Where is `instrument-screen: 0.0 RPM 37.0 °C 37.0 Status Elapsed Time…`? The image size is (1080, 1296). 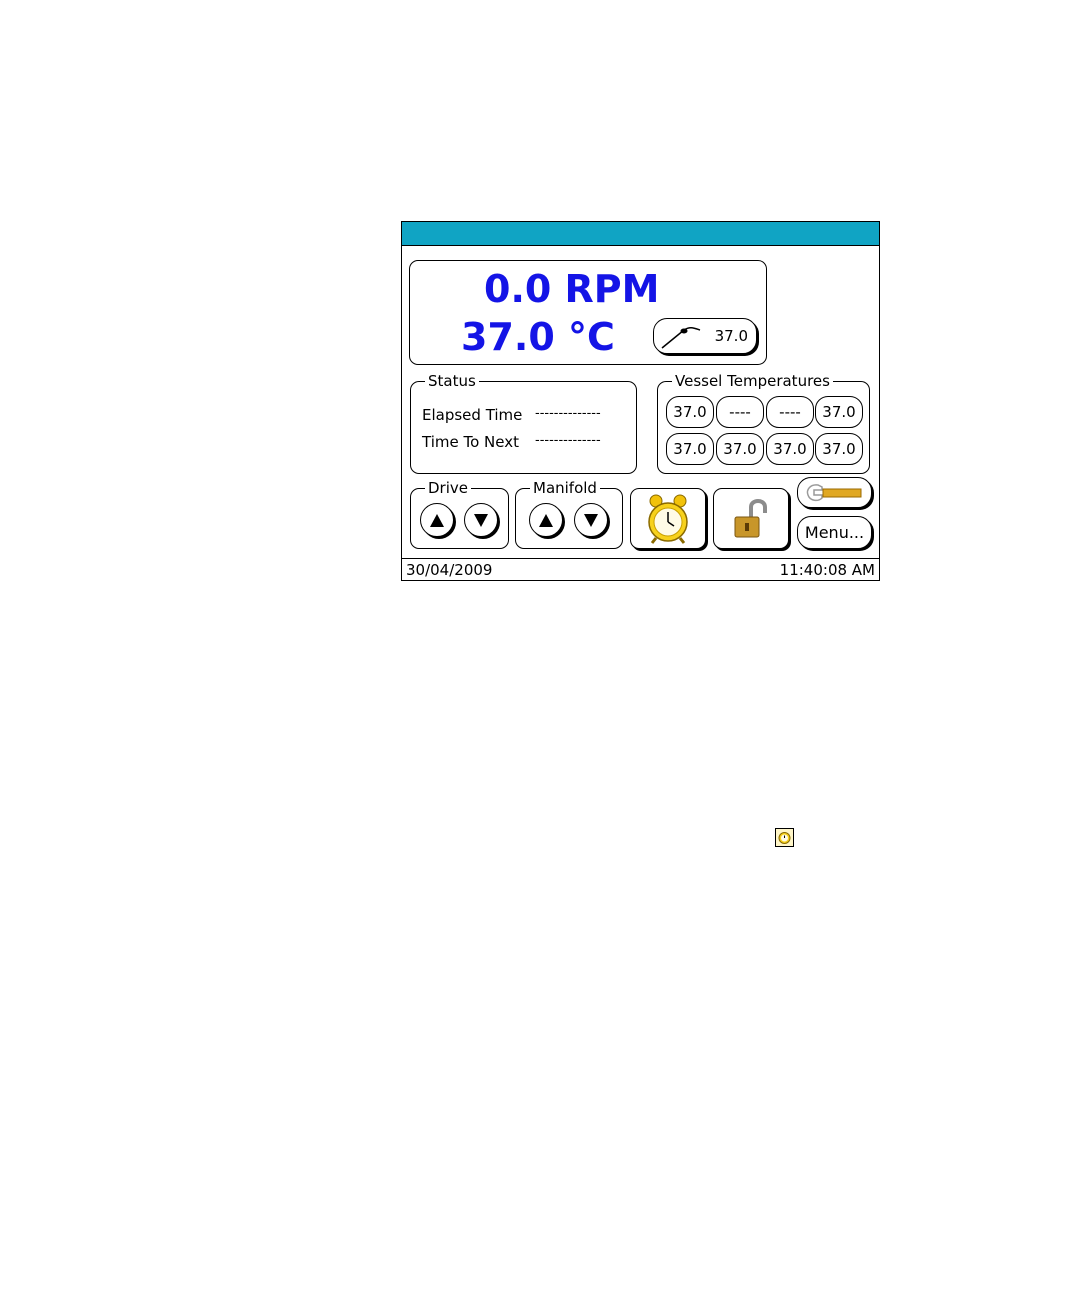 instrument-screen: 0.0 RPM 37.0 °C 37.0 Status Elapsed Time… is located at coordinates (640, 401).